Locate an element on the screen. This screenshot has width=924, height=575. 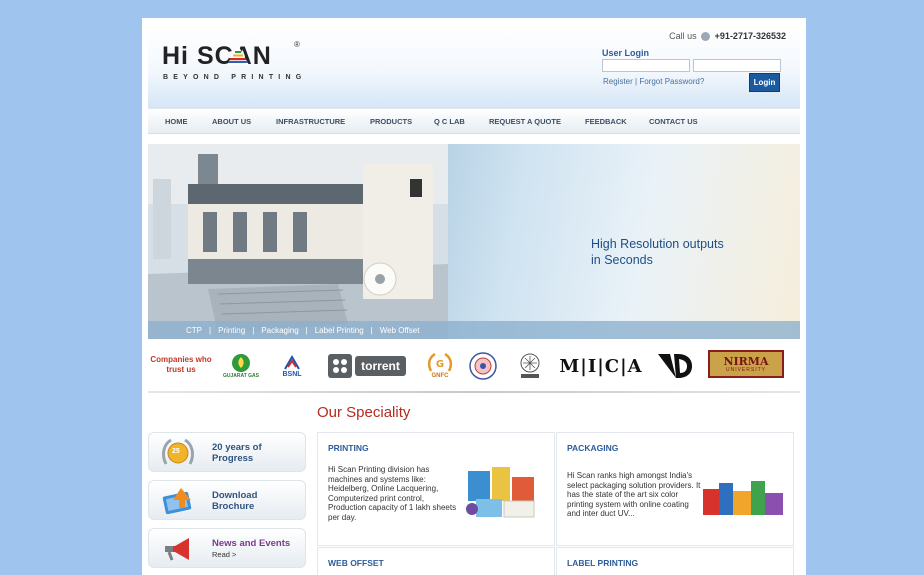
call-us: Call us +91-2717-326532 is located at coordinates (727, 36).